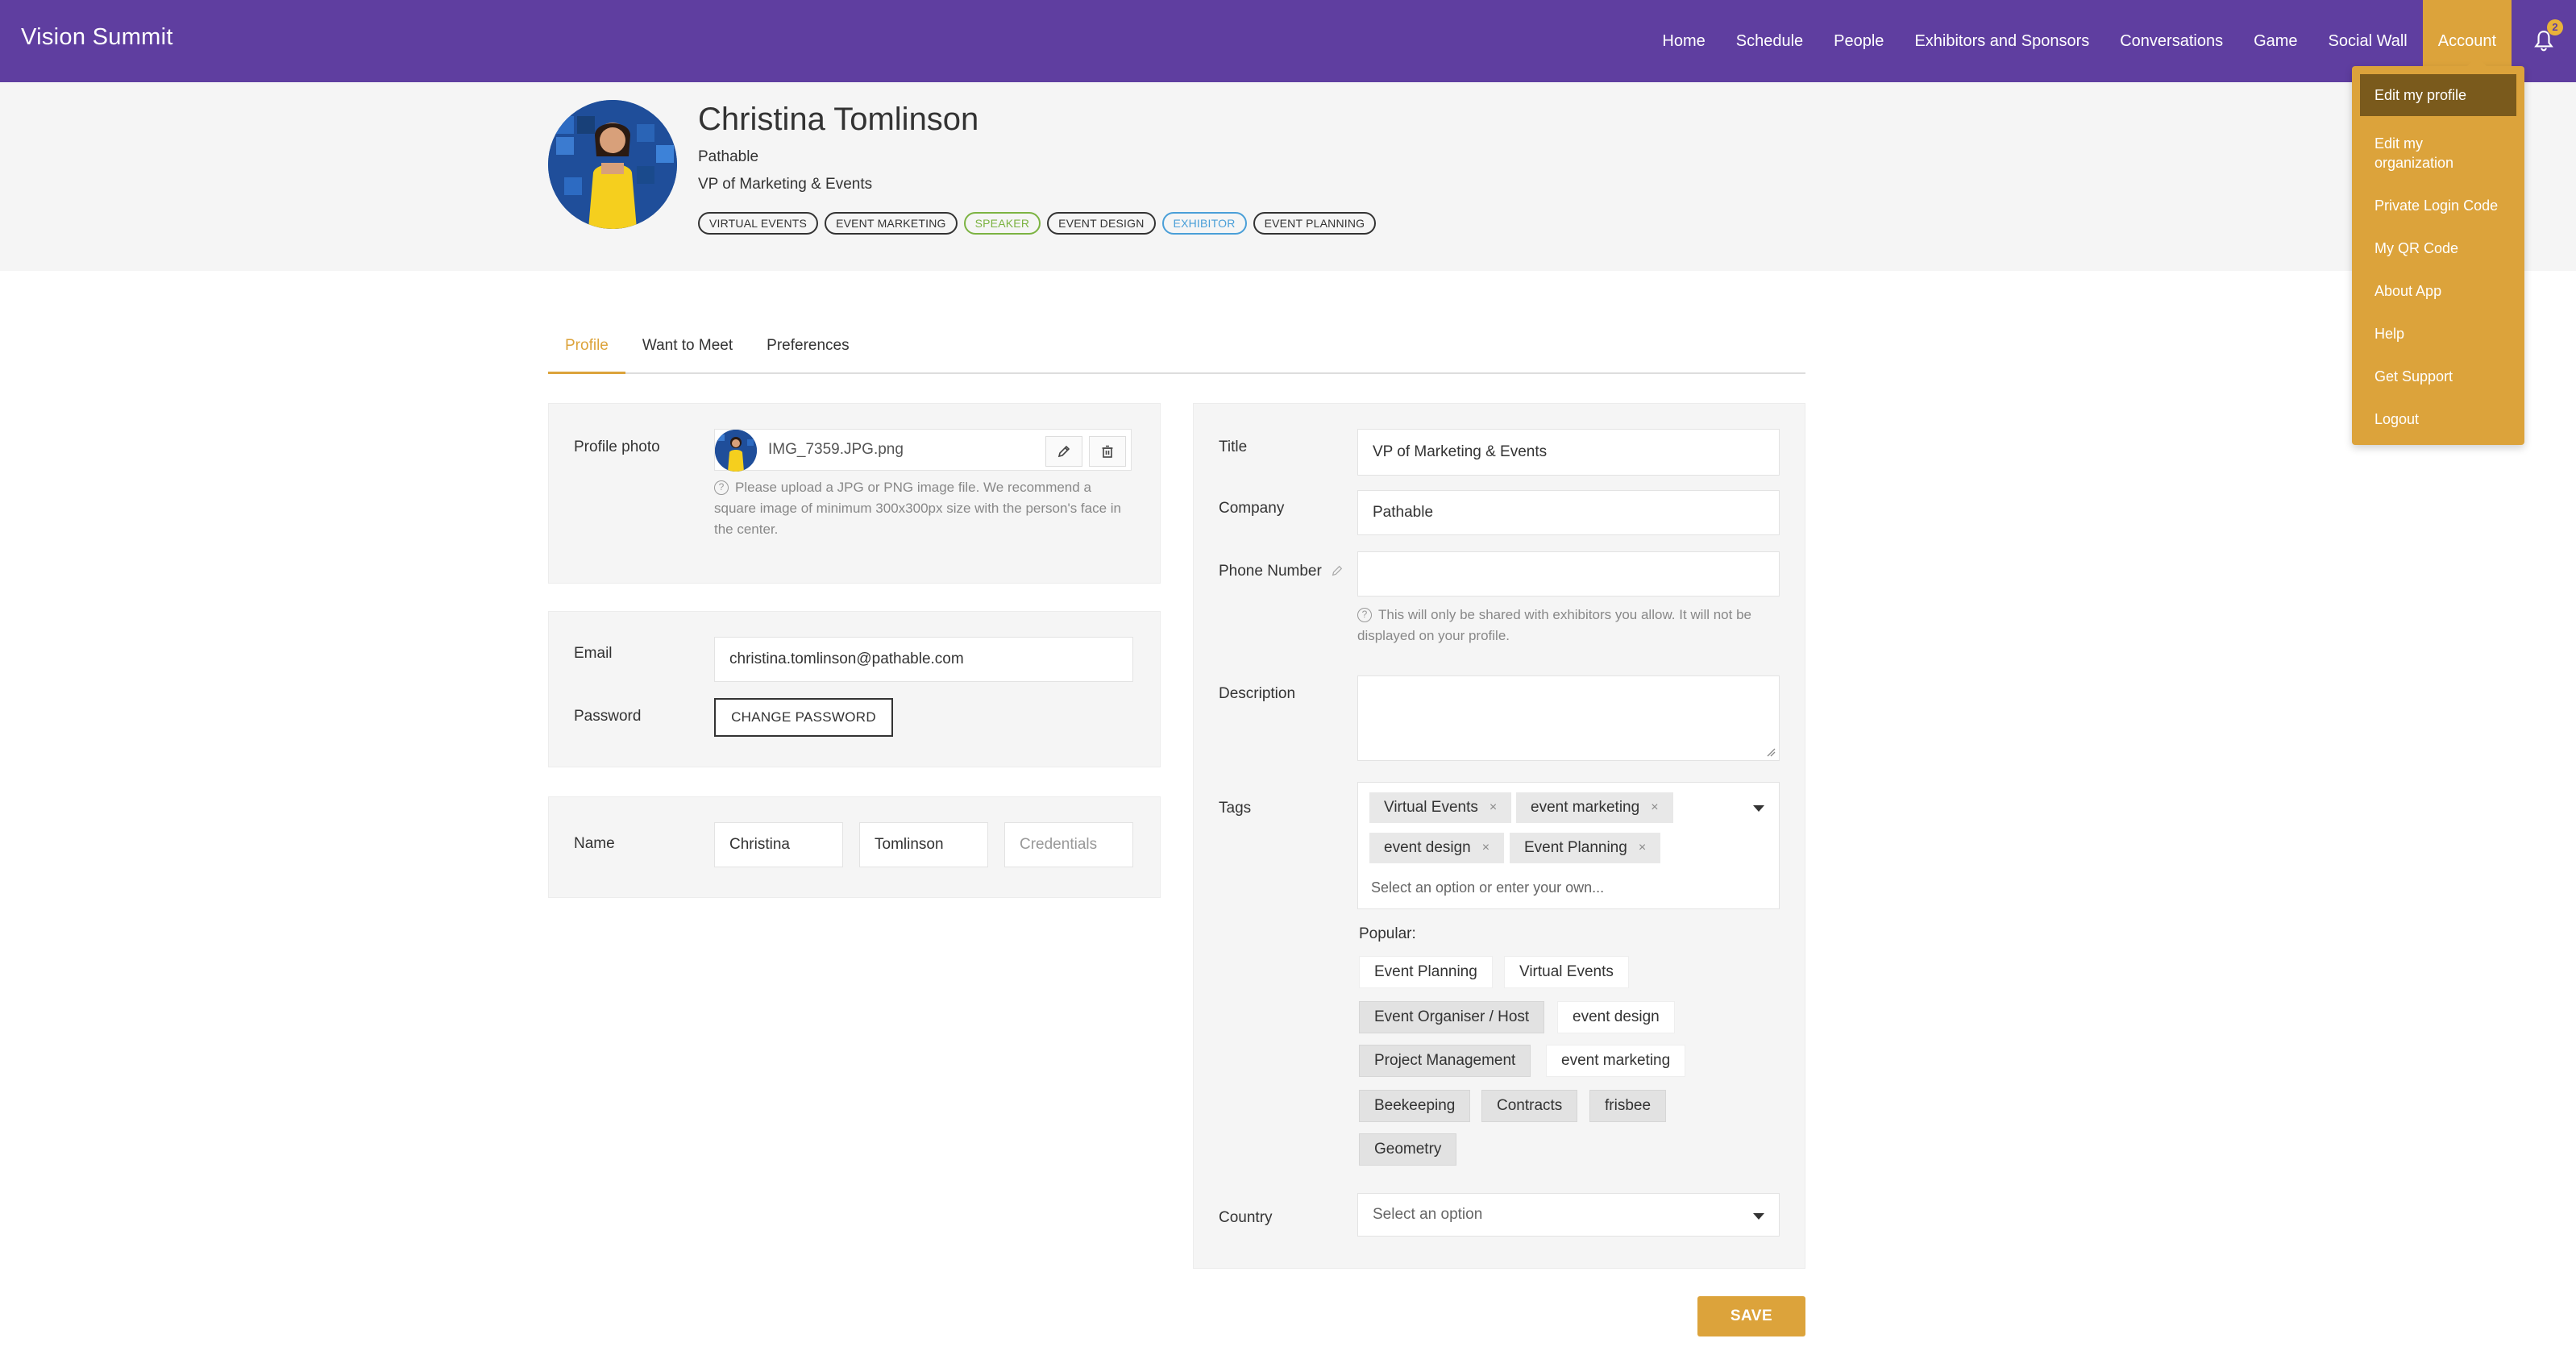  I want to click on popular-tag: Event Organiser / Host, so click(1452, 1017).